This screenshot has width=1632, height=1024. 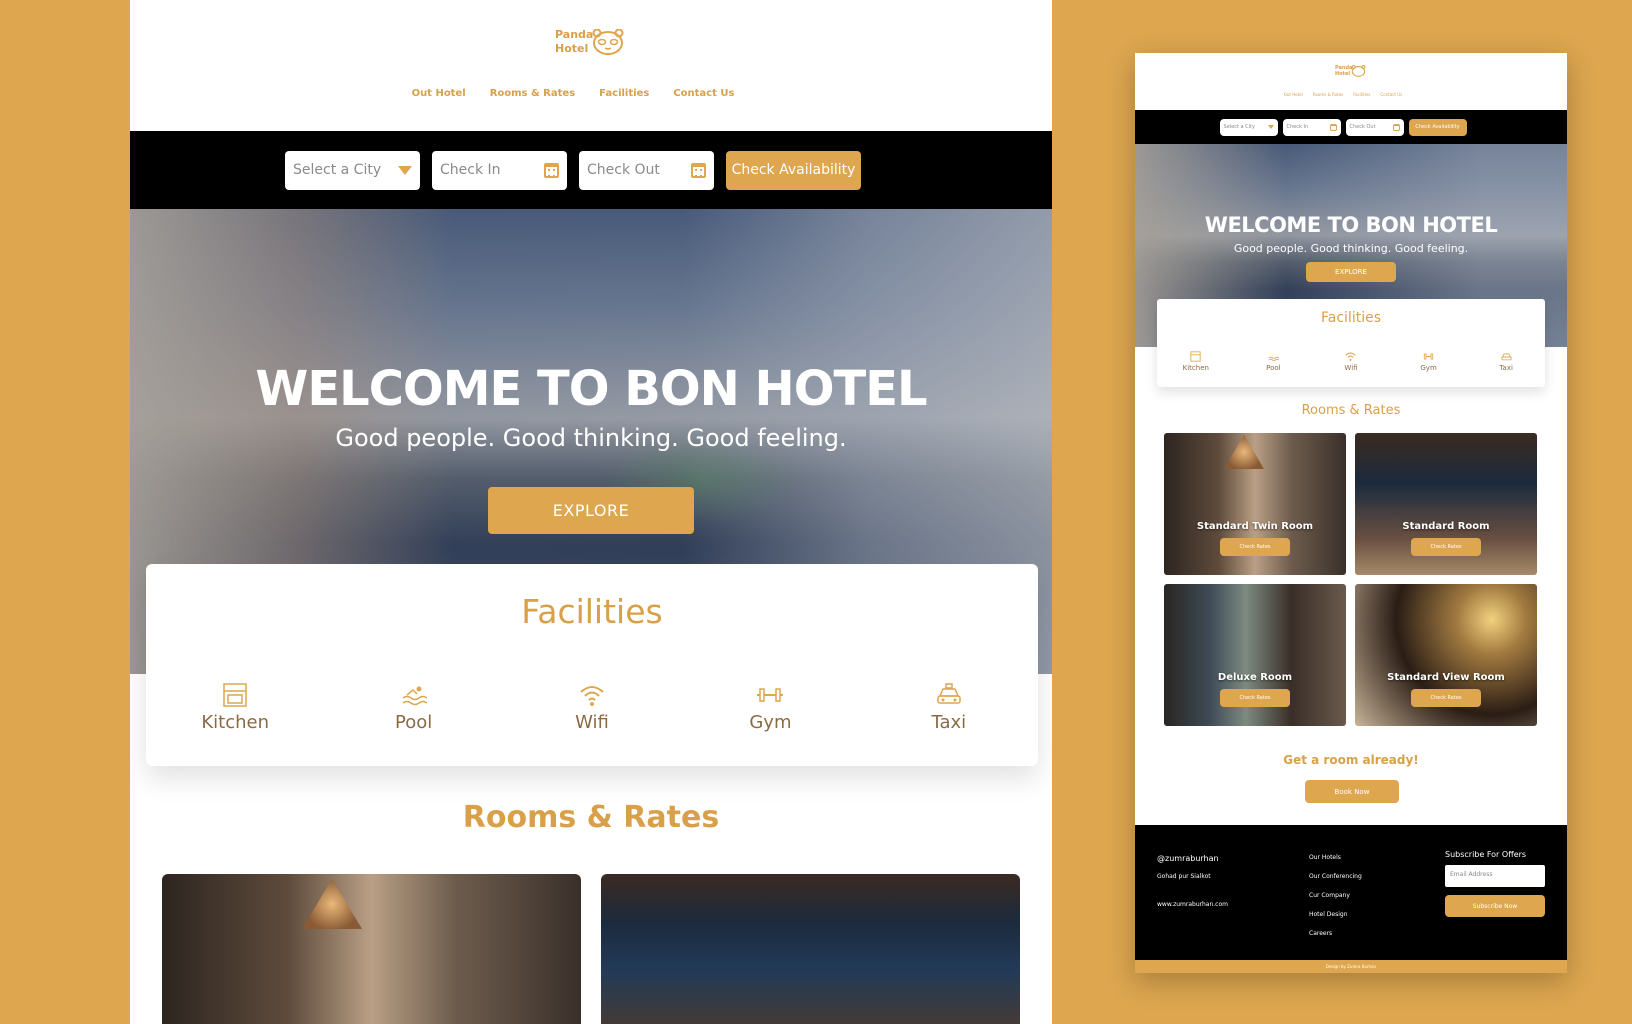 I want to click on footer-link: Hotel Design, so click(x=1335, y=914).